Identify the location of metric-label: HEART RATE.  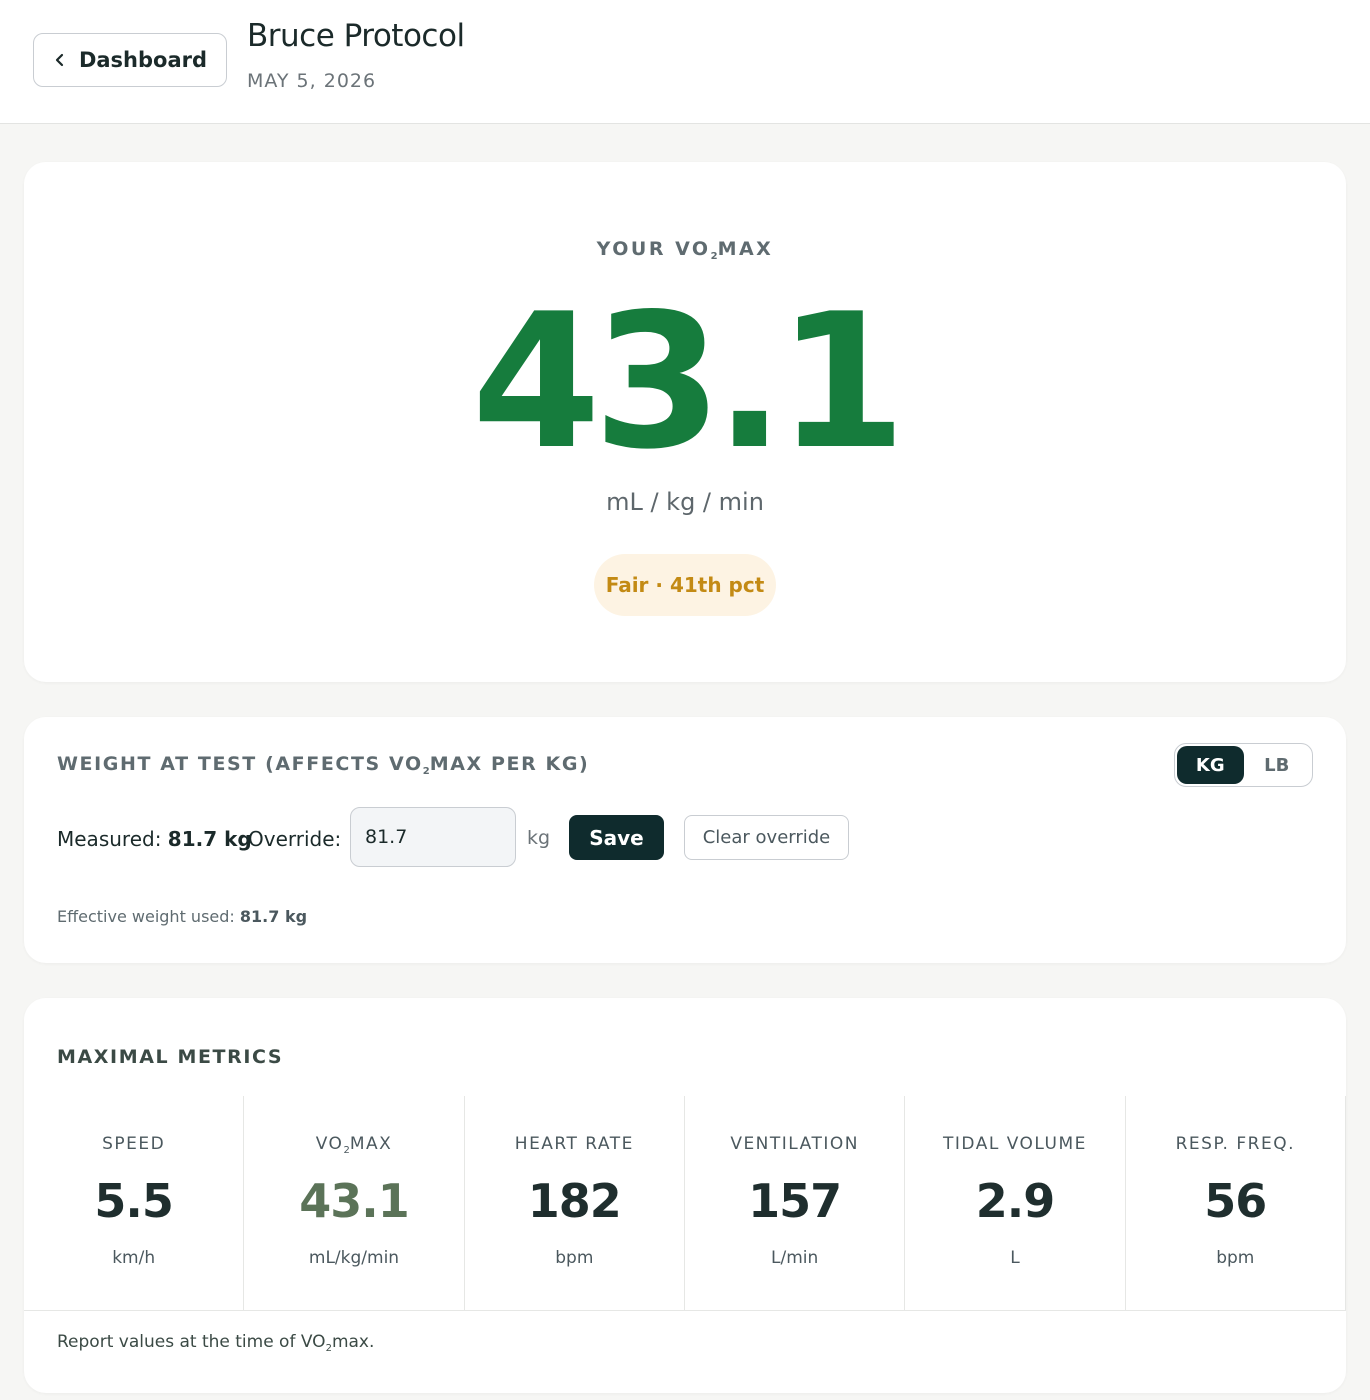
(574, 1144).